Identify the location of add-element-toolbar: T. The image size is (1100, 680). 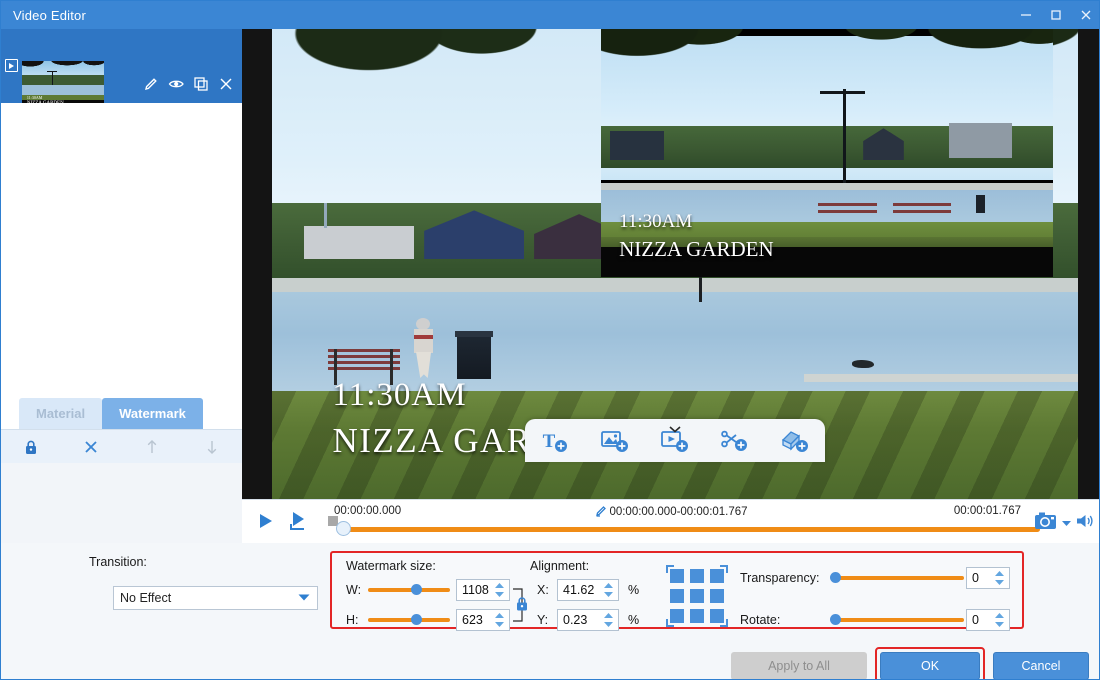
(675, 440).